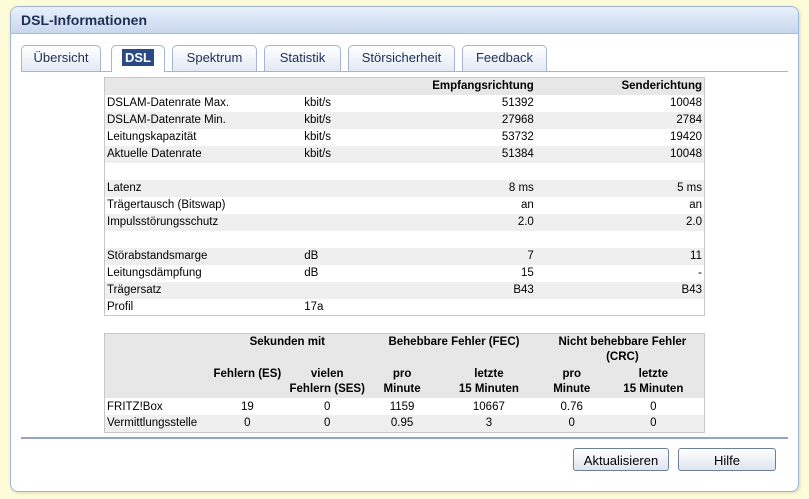  What do you see at coordinates (404, 205) in the screenshot?
I see `table-row: Trägertausch (Bitswap) an an` at bounding box center [404, 205].